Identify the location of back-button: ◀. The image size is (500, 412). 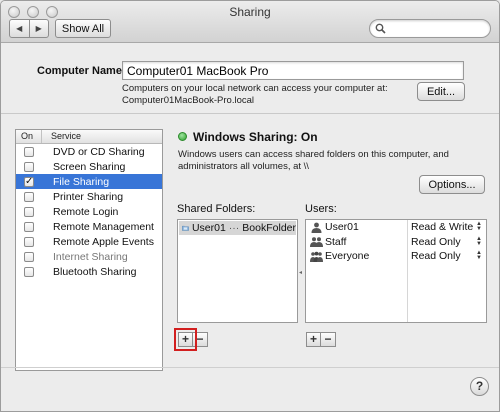
(19, 28).